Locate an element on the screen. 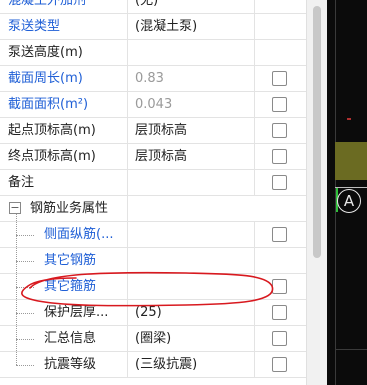  property-name-label: 终点顶标高(m) is located at coordinates (52, 156).